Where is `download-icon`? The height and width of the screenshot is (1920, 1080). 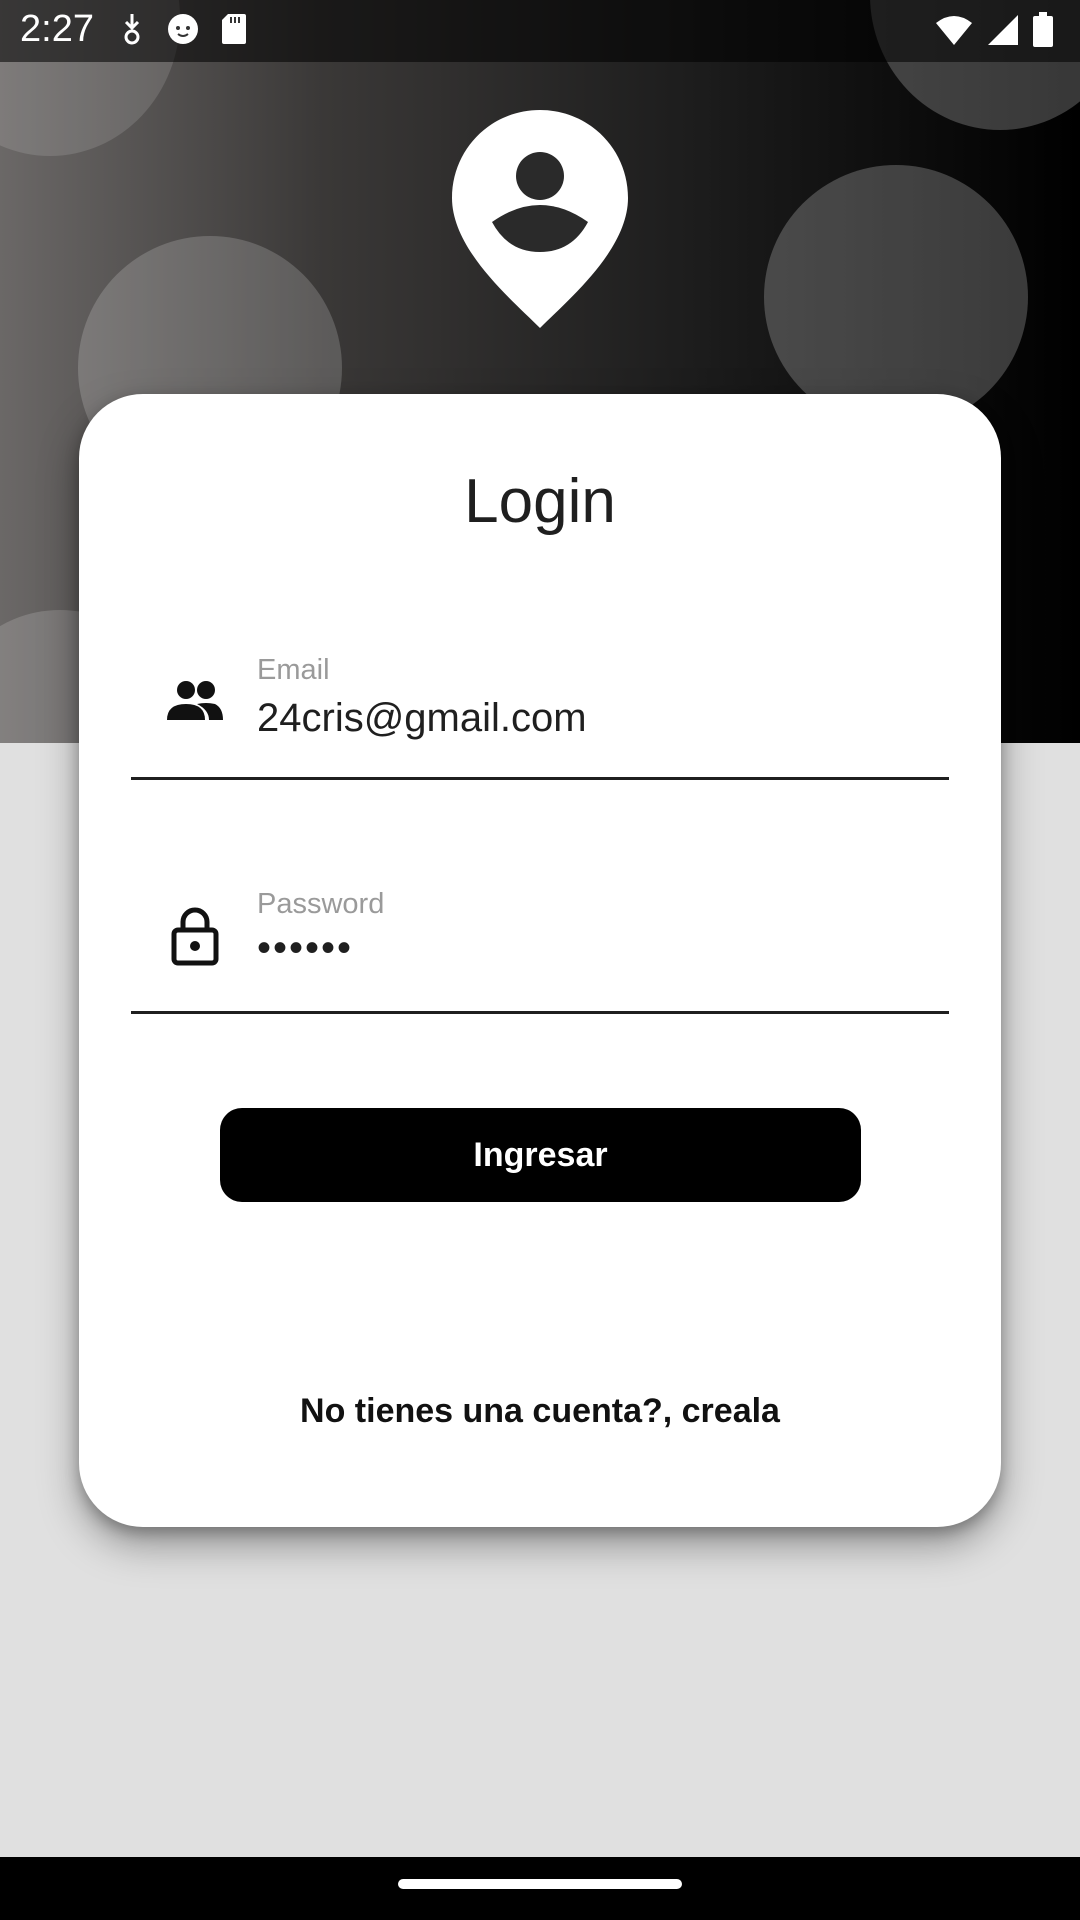
download-icon is located at coordinates (132, 31).